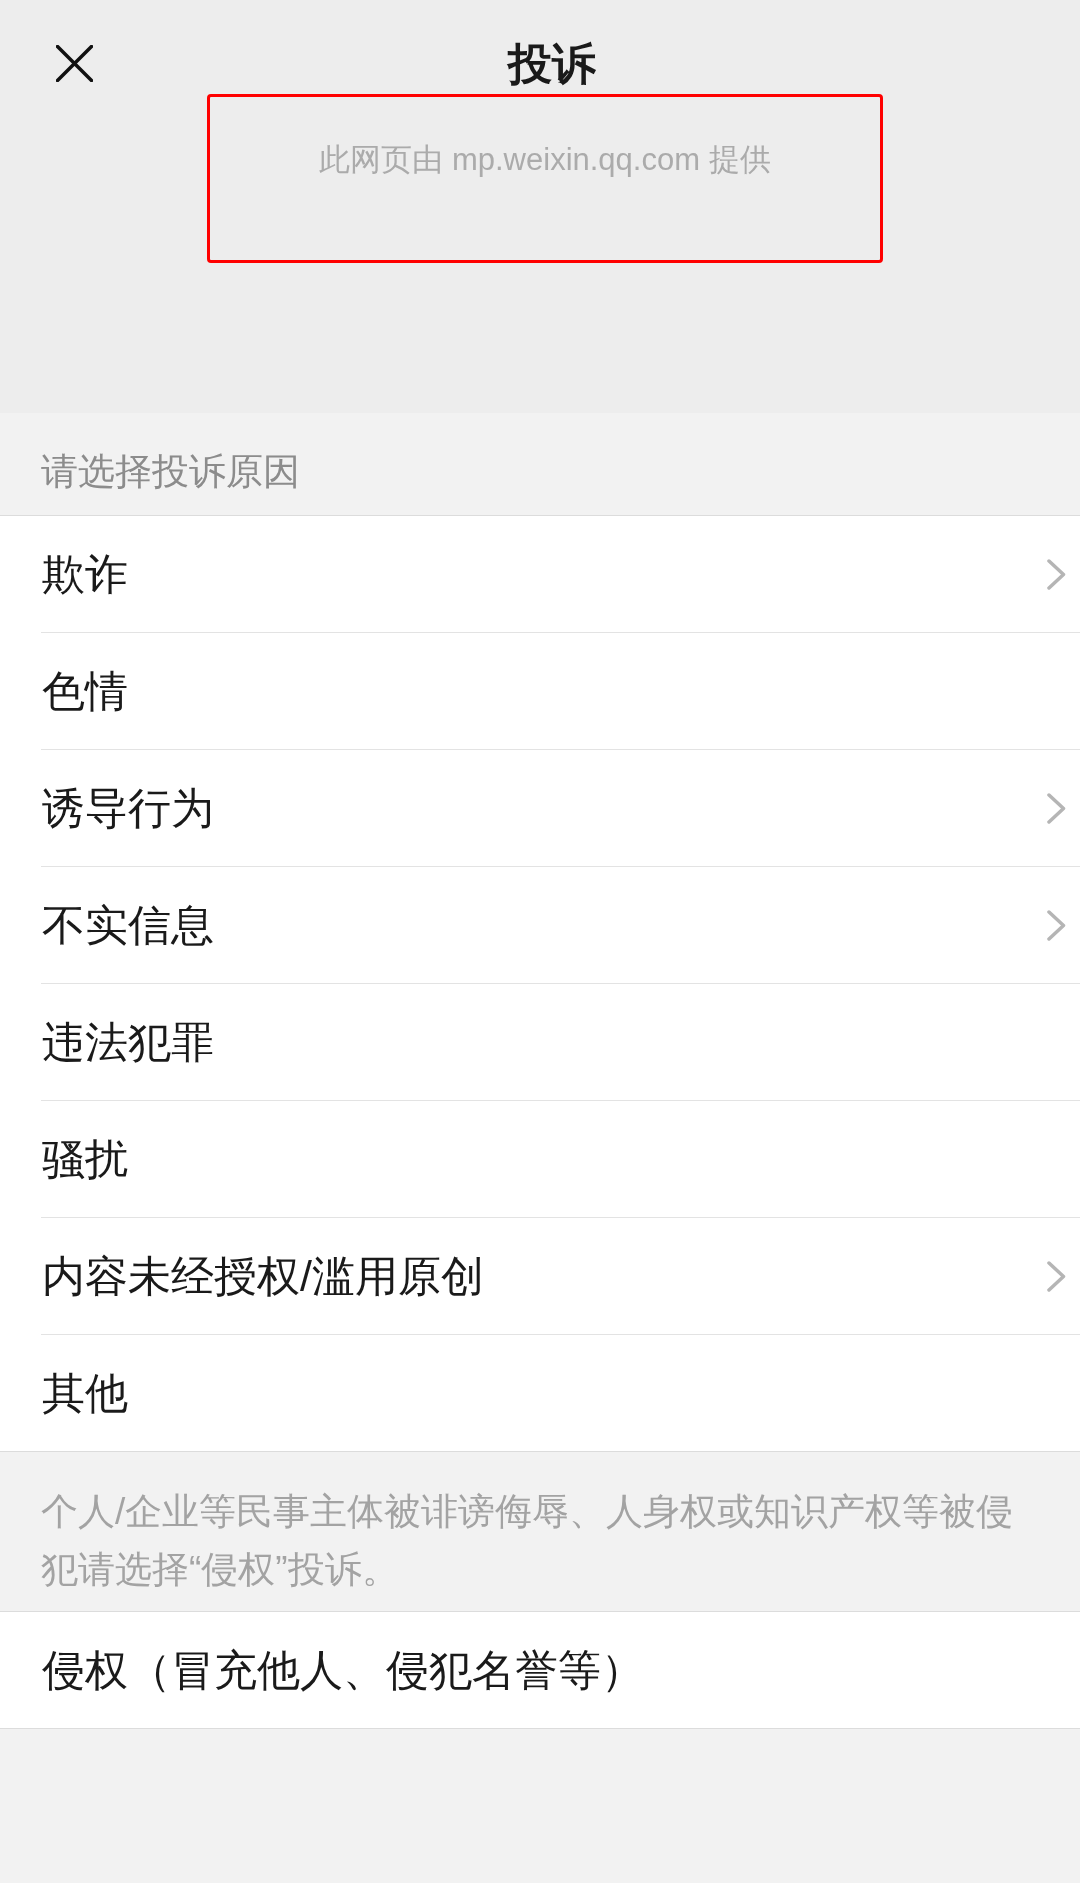 This screenshot has height=1883, width=1080. Describe the element at coordinates (74, 63) in the screenshot. I see `close-icon` at that location.